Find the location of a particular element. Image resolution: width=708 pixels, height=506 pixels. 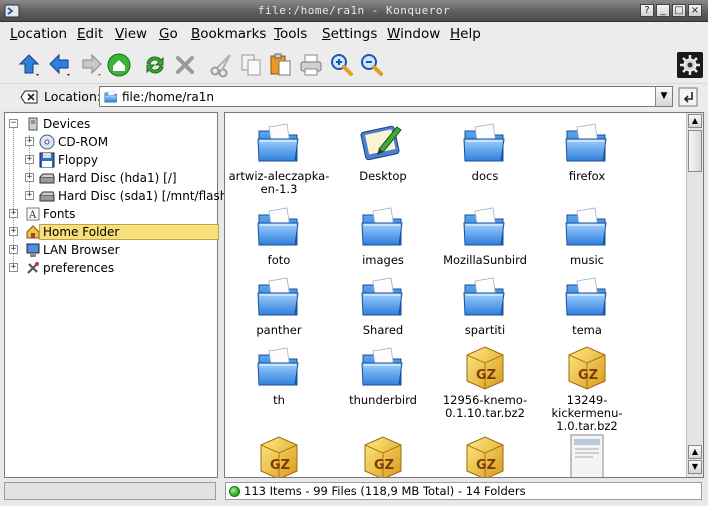

file-item: MozillaSunbird is located at coordinates (485, 235).